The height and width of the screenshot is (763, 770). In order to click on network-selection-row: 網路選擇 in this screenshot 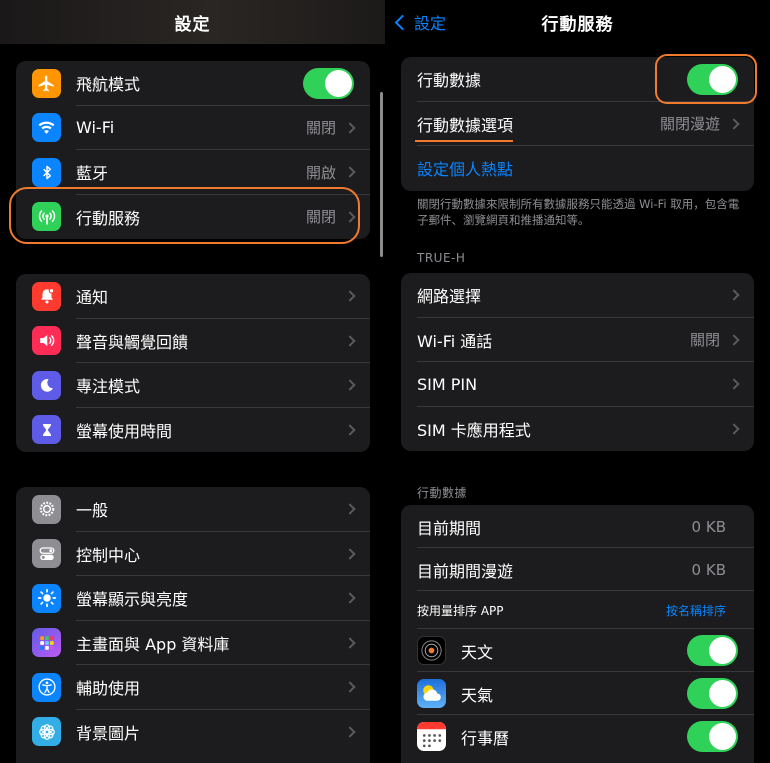, I will do `click(577, 295)`.